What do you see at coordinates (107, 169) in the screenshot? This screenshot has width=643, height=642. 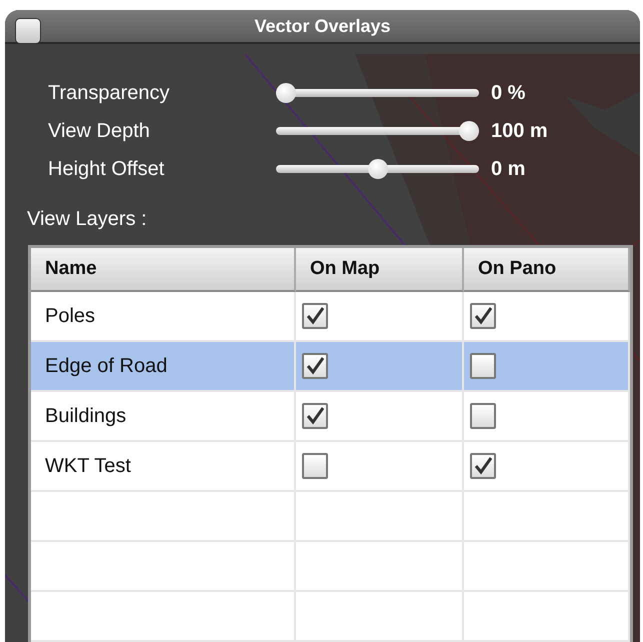 I see `slider-label: Height Offset` at bounding box center [107, 169].